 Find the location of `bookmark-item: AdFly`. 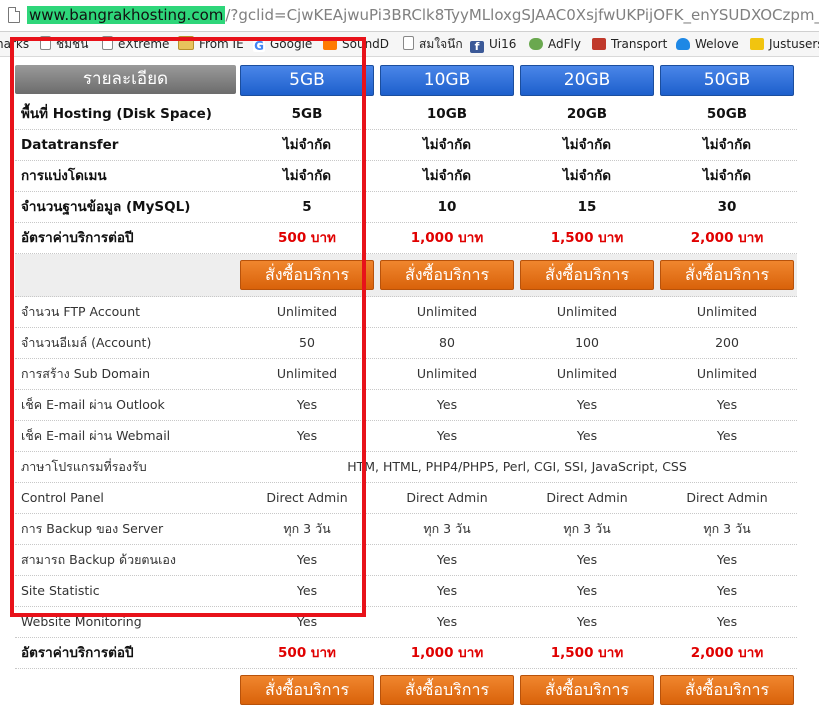

bookmark-item: AdFly is located at coordinates (555, 44).